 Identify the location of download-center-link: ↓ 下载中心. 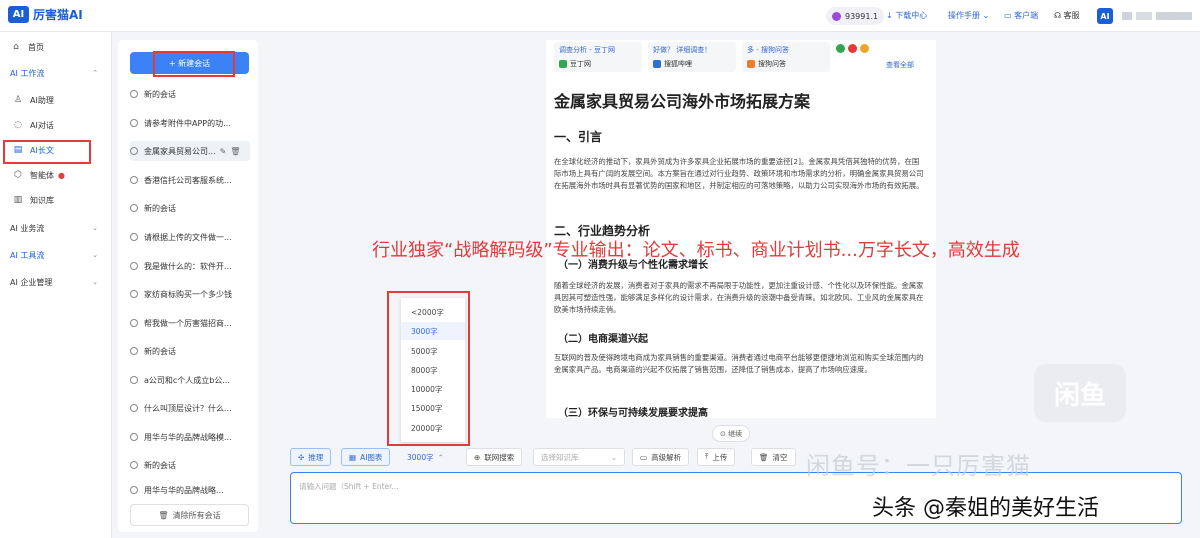
(906, 15).